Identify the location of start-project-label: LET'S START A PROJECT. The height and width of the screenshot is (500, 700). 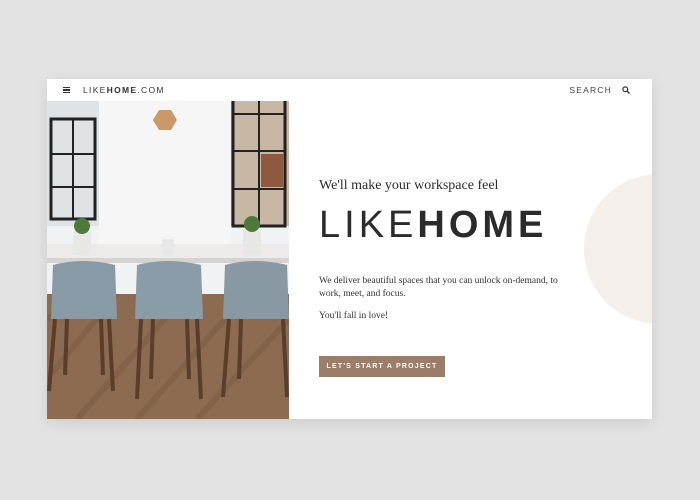
(382, 366).